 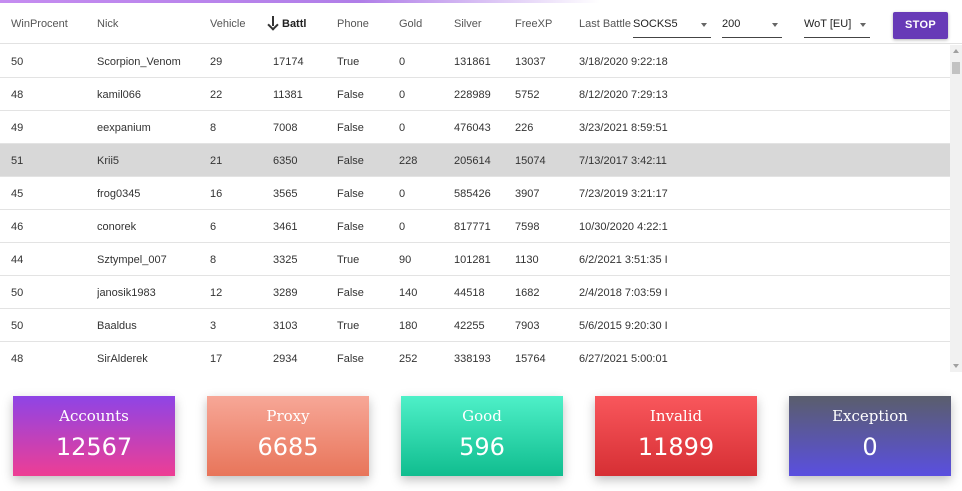 I want to click on cell-winprocent: 46, so click(x=17, y=227).